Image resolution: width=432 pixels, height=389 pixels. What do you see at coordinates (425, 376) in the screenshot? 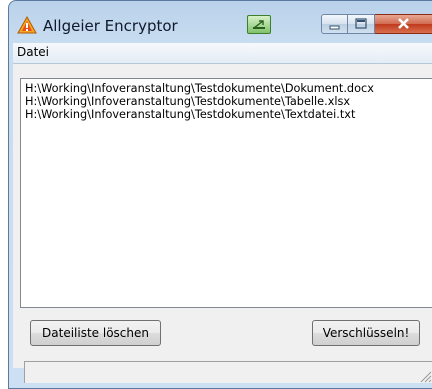
I see `resize-grip-icon` at bounding box center [425, 376].